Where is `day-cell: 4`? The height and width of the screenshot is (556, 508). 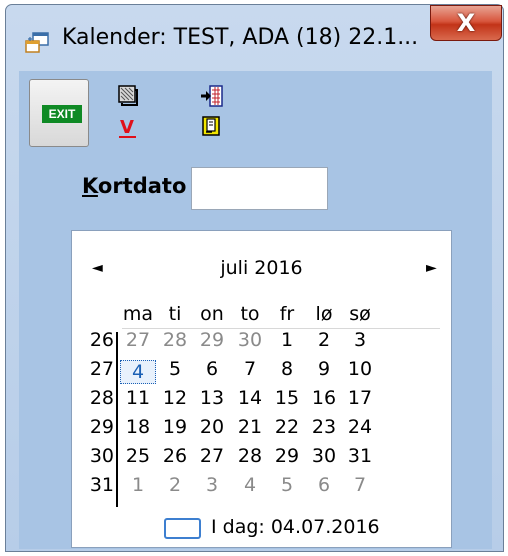 day-cell: 4 is located at coordinates (250, 485).